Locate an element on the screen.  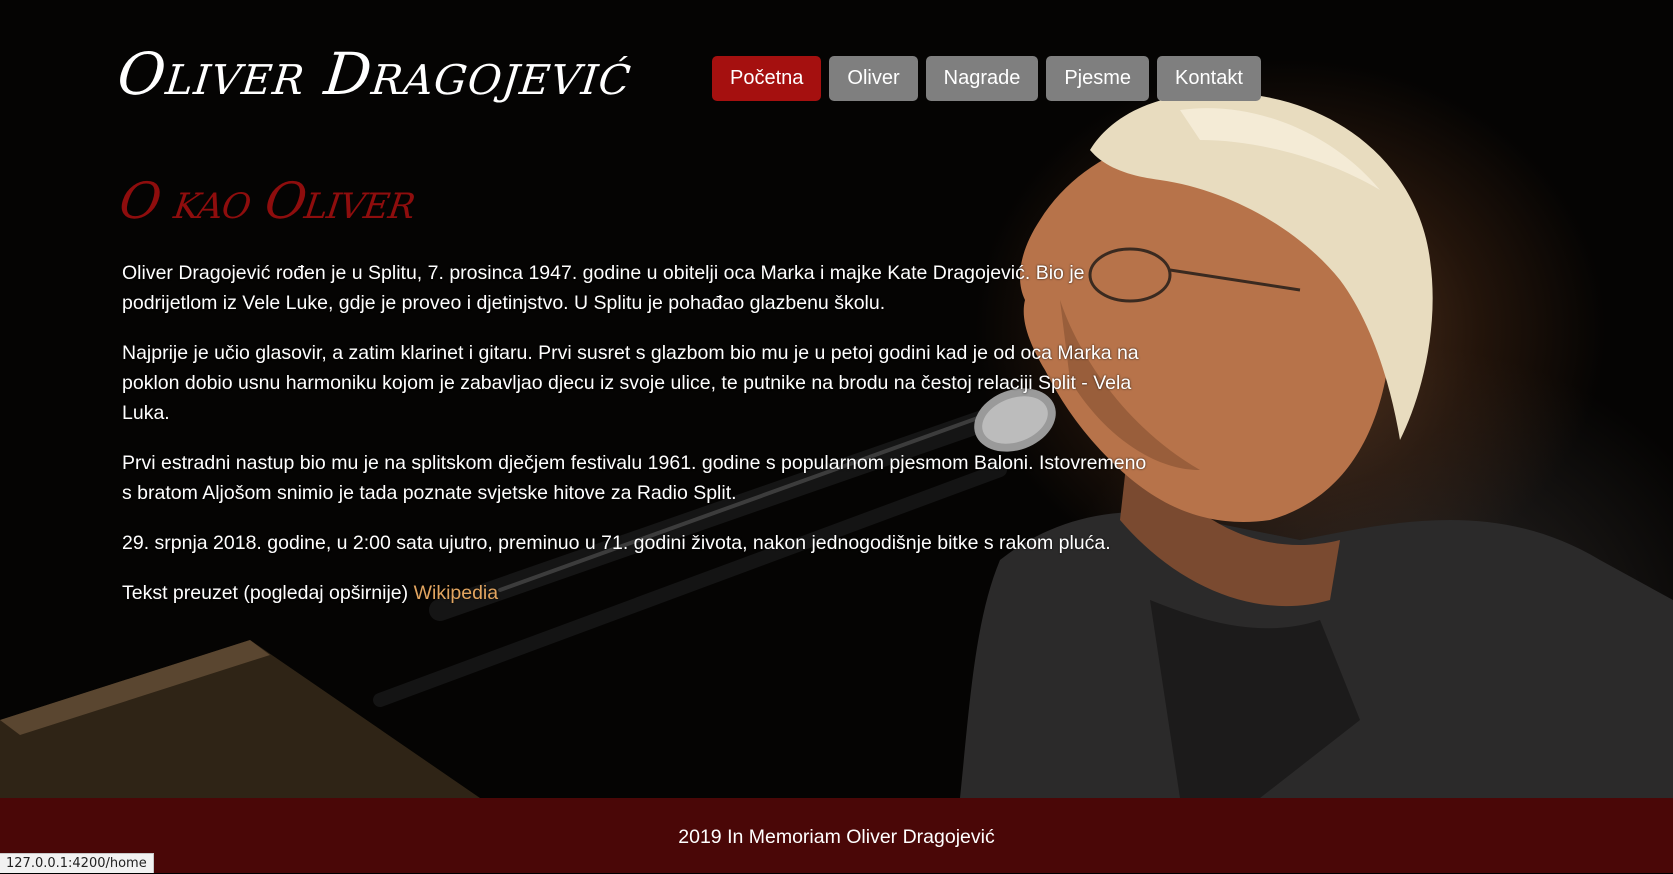
footer-text: 2019 In Memoriam Oliver Dragojević is located at coordinates (836, 837).